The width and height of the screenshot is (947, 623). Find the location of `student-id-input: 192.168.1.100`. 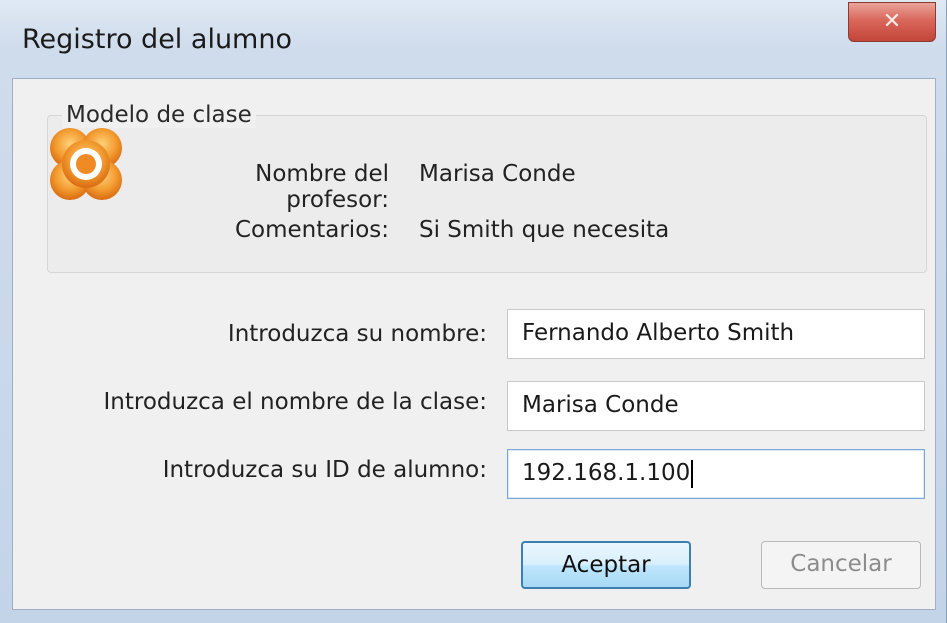

student-id-input: 192.168.1.100 is located at coordinates (716, 474).